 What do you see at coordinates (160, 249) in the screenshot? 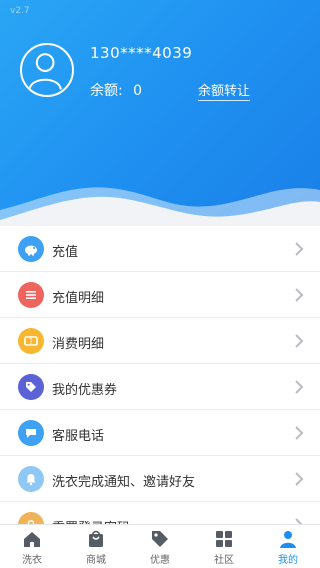
I see `menu-item-recharge: 充值` at bounding box center [160, 249].